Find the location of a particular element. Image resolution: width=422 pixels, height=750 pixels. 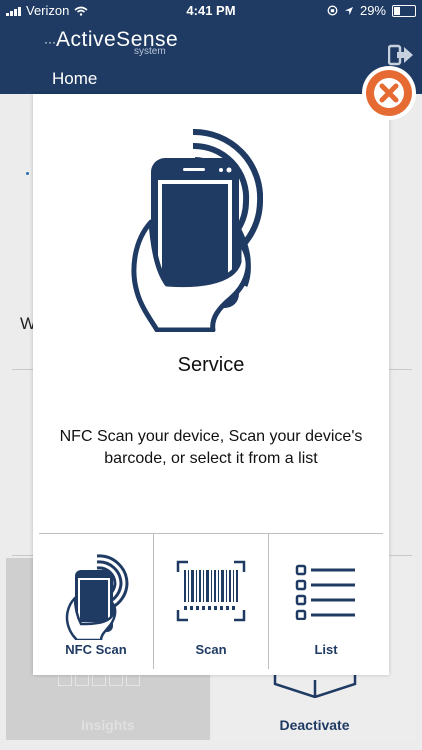

close-button is located at coordinates (389, 93).